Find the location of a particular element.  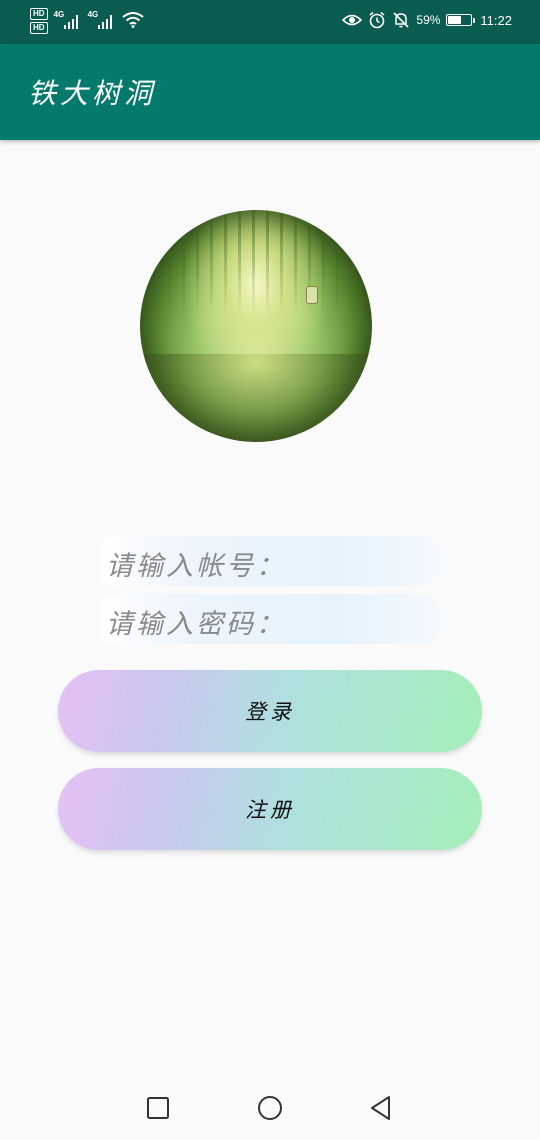

square-recent-icon is located at coordinates (158, 1108).